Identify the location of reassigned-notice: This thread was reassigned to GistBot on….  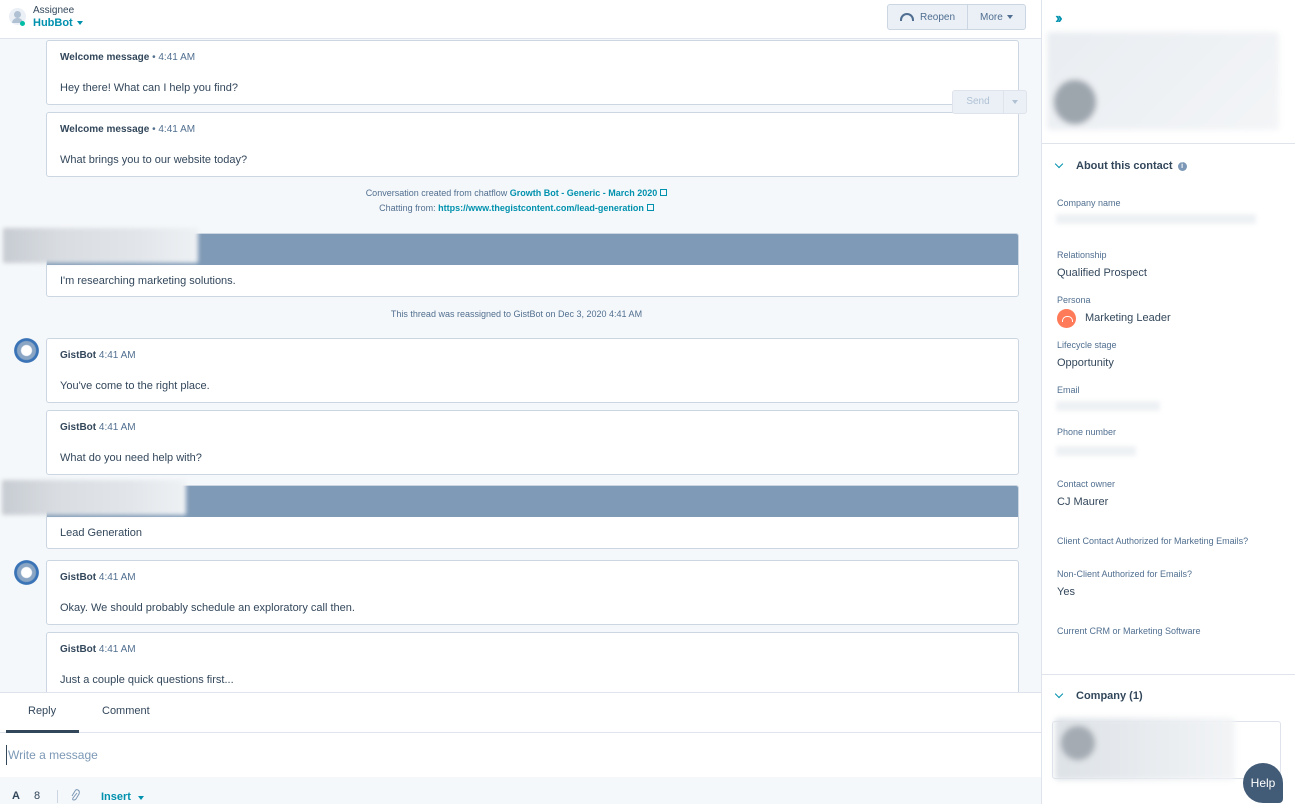
(516, 314).